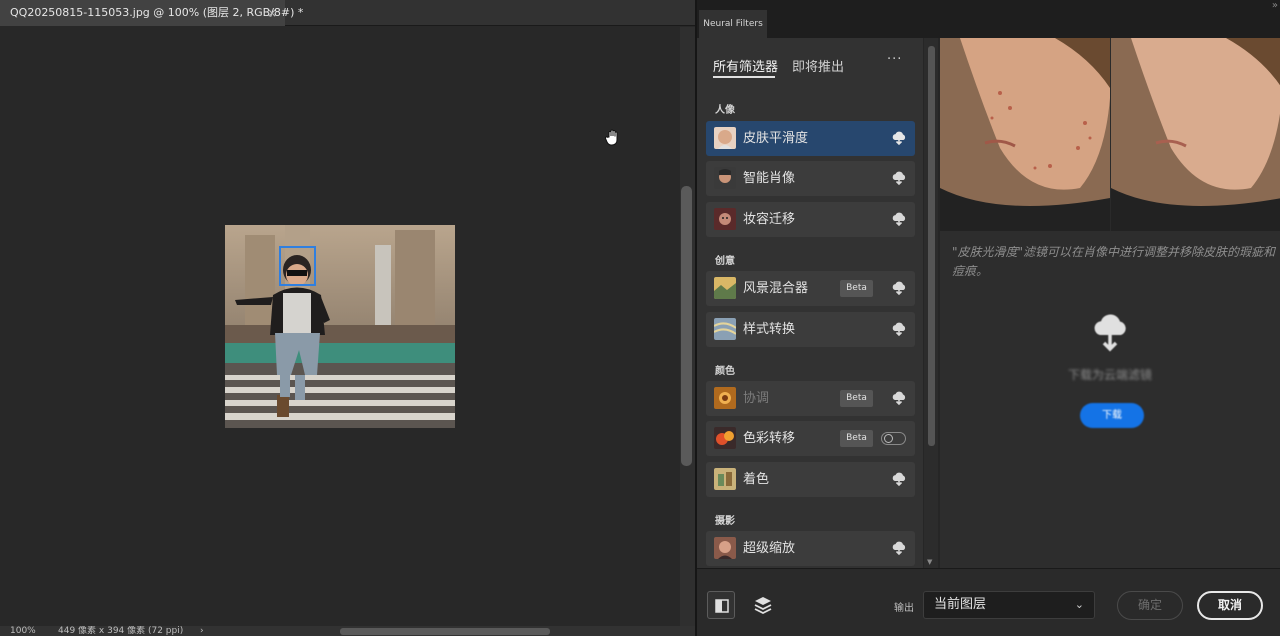 The image size is (1280, 636). Describe the element at coordinates (904, 608) in the screenshot. I see `output-label: 输出` at that location.